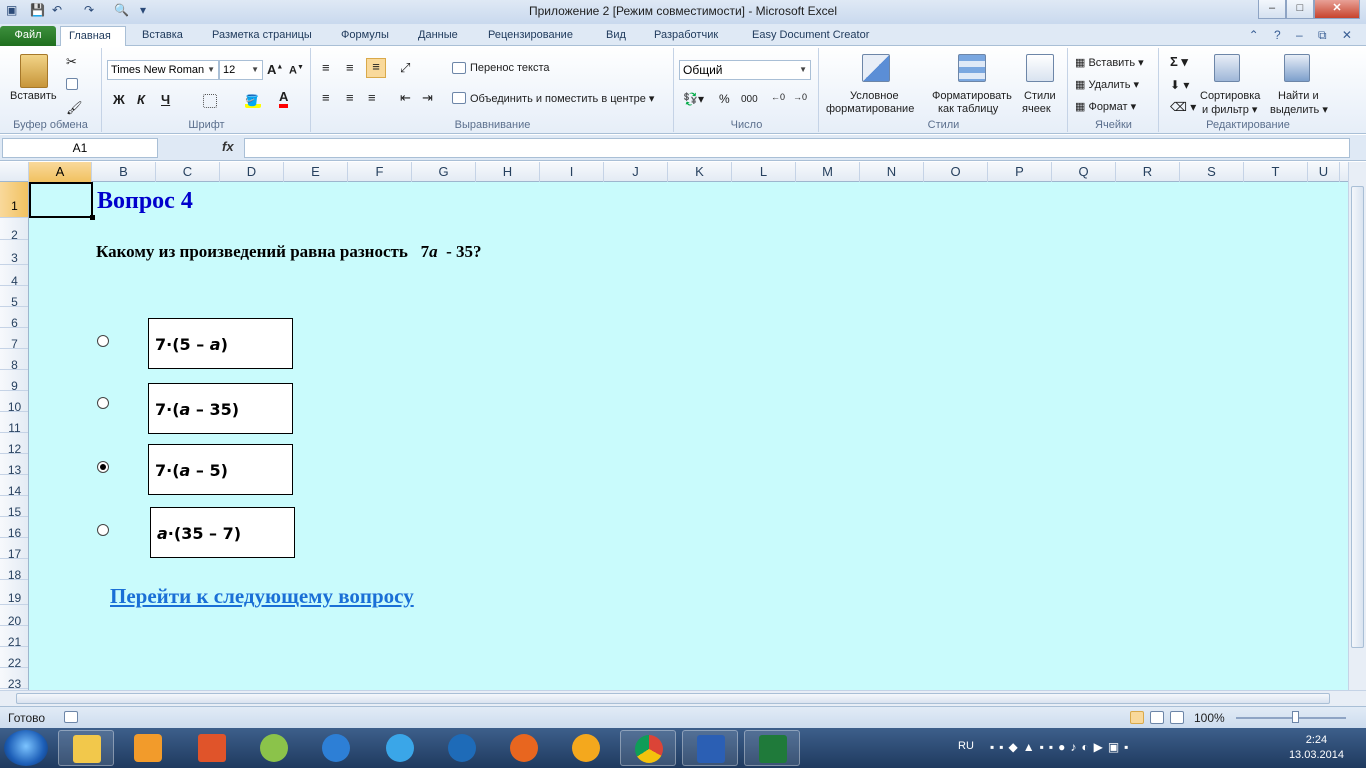 Image resolution: width=1366 pixels, height=768 pixels. What do you see at coordinates (28, 36) in the screenshot?
I see `tab-file: Файл` at bounding box center [28, 36].